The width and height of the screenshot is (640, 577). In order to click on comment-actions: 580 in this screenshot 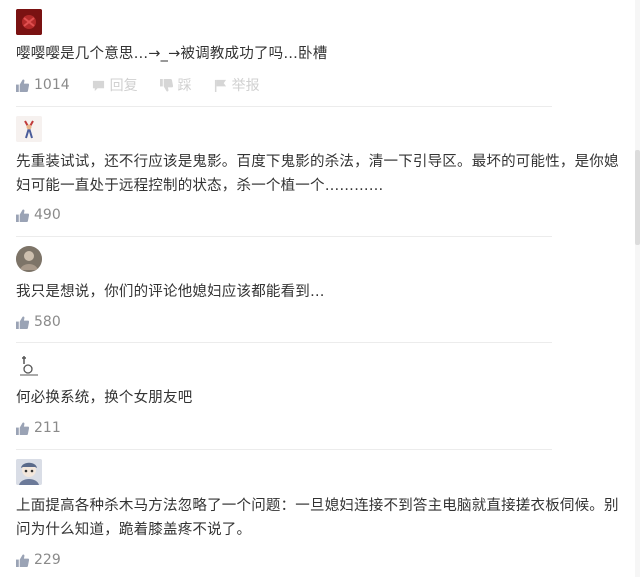, I will do `click(49, 322)`.